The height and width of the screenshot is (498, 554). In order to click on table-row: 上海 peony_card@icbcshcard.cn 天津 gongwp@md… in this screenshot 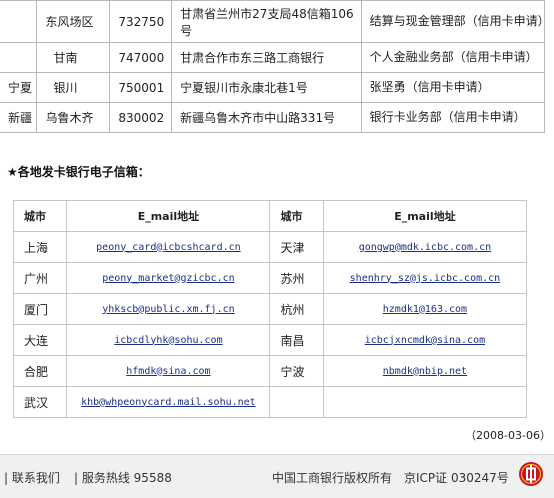, I will do `click(270, 247)`.